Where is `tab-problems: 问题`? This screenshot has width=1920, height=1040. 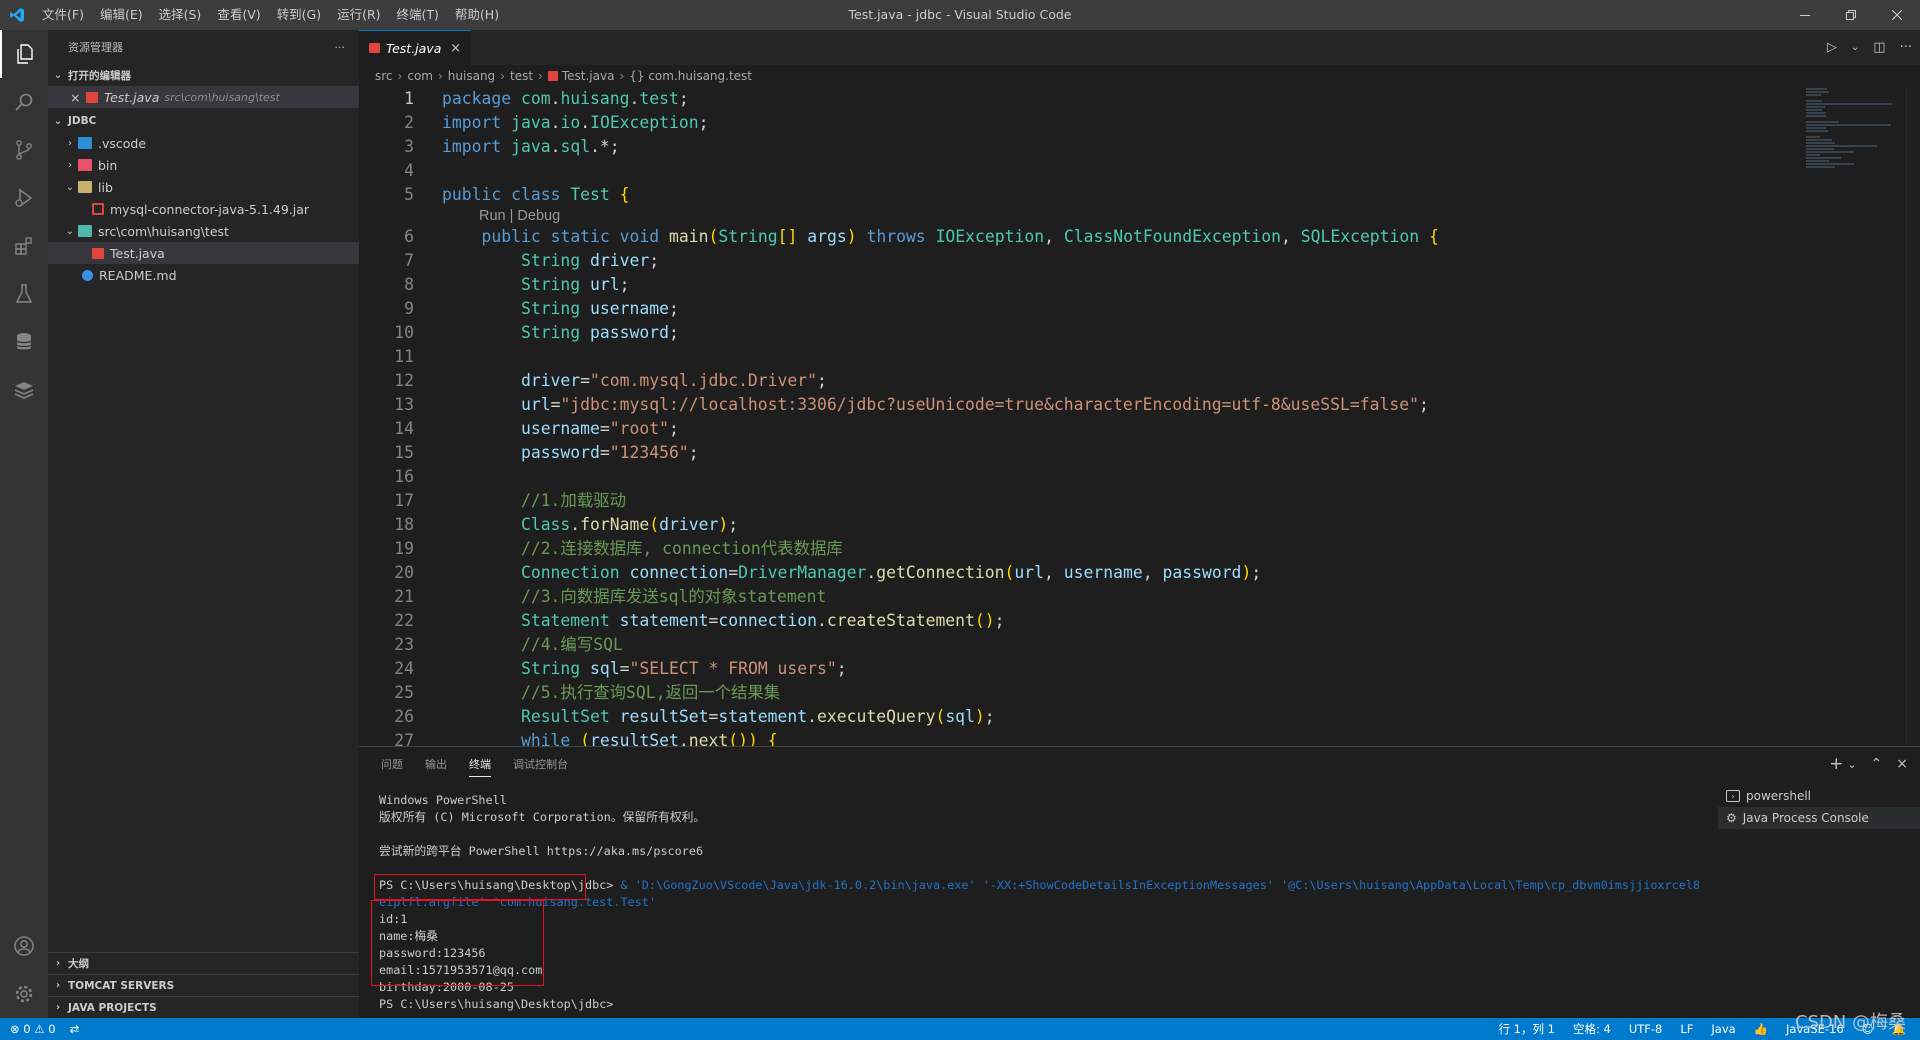
tab-problems: 问题 is located at coordinates (392, 764).